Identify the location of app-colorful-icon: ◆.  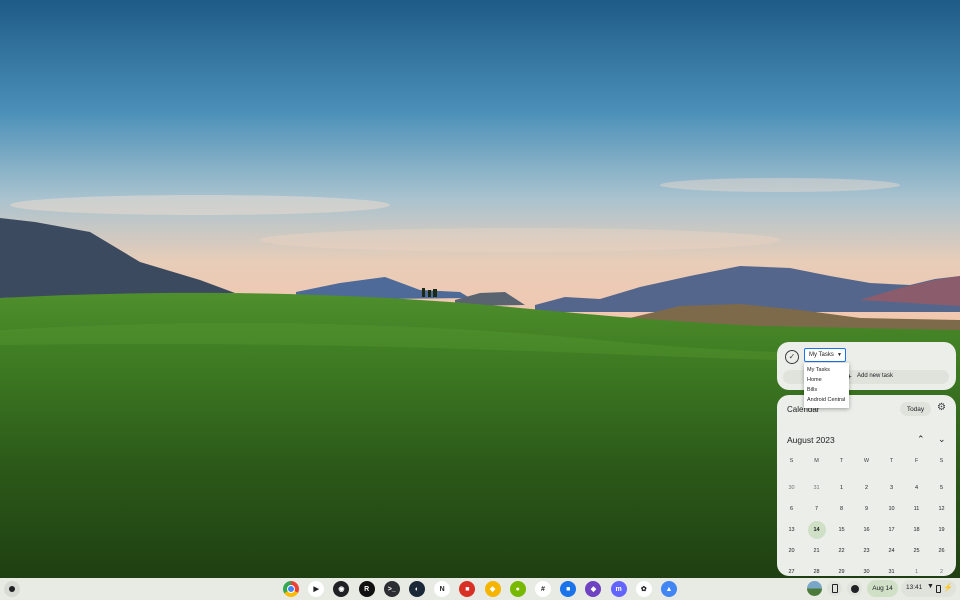
(492, 589).